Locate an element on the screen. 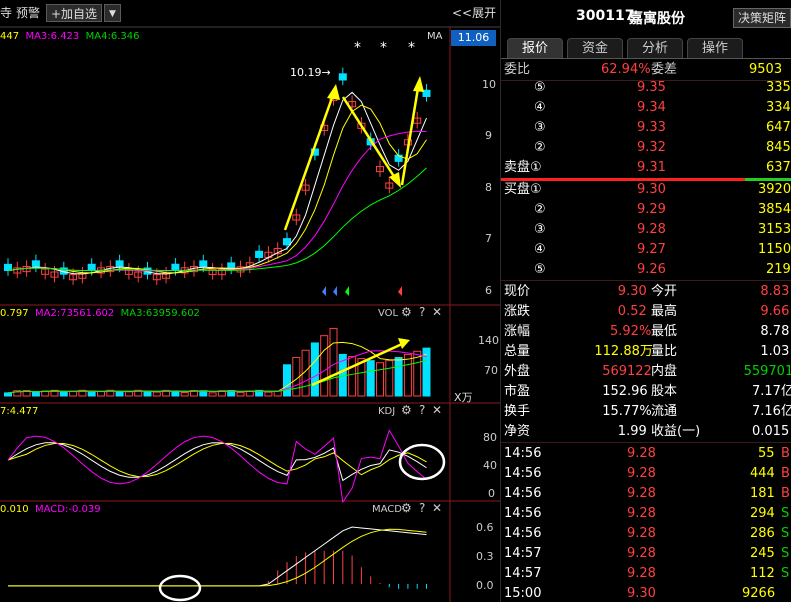 The width and height of the screenshot is (791, 602). macd-axis-tick: 0.0 is located at coordinates (485, 585).